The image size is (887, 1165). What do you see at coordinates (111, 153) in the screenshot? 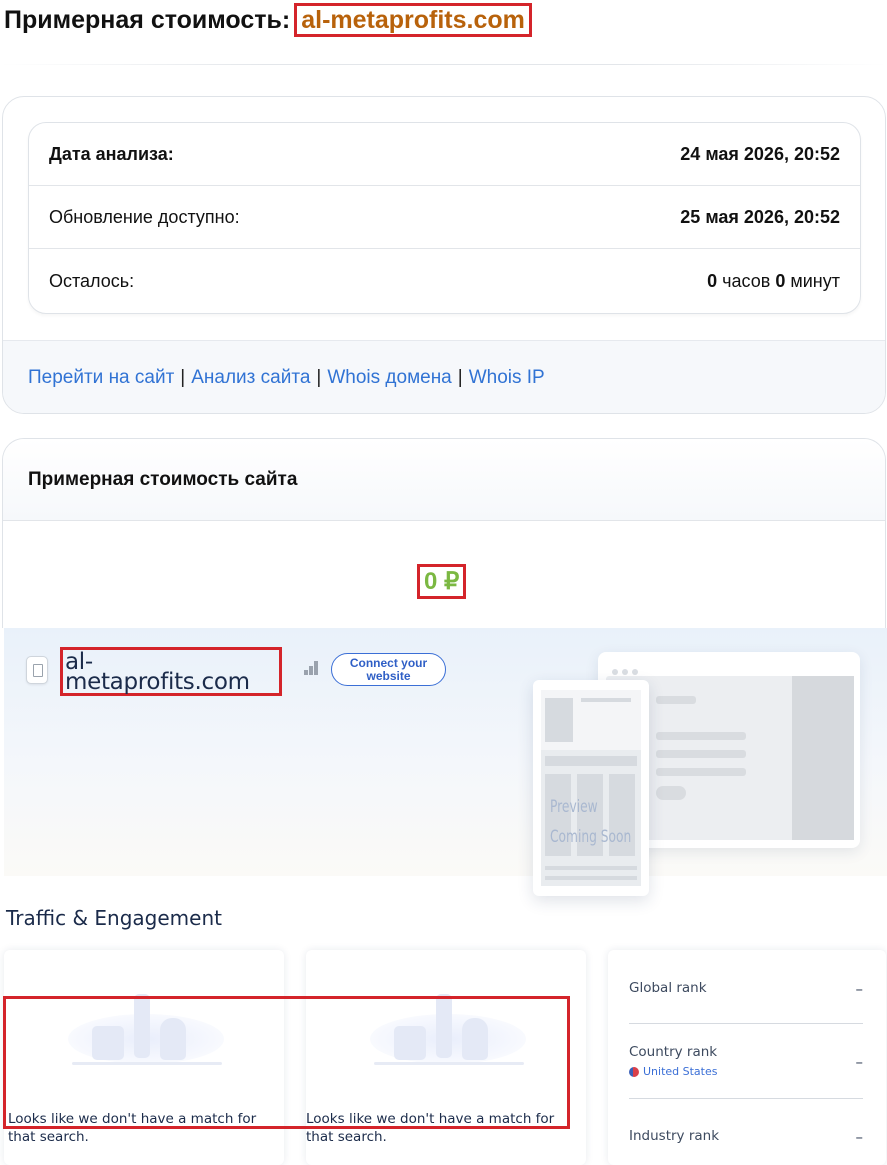
I see `analysis-date-label: Дата анализа:` at bounding box center [111, 153].